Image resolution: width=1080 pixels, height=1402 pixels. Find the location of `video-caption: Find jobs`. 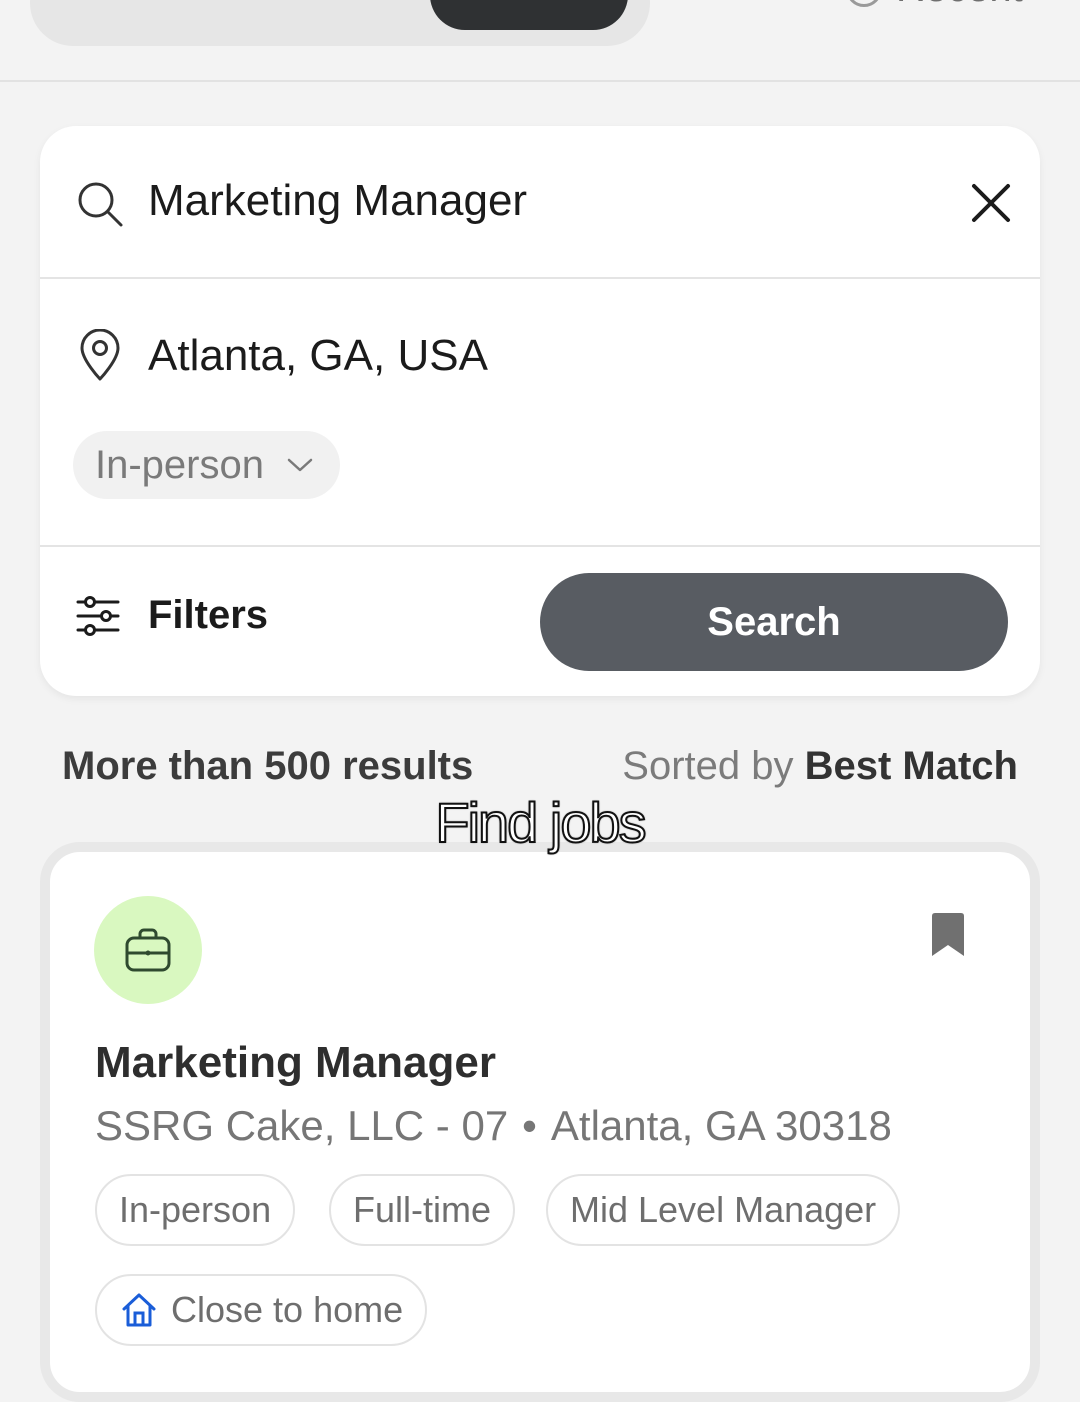

video-caption: Find jobs is located at coordinates (540, 822).